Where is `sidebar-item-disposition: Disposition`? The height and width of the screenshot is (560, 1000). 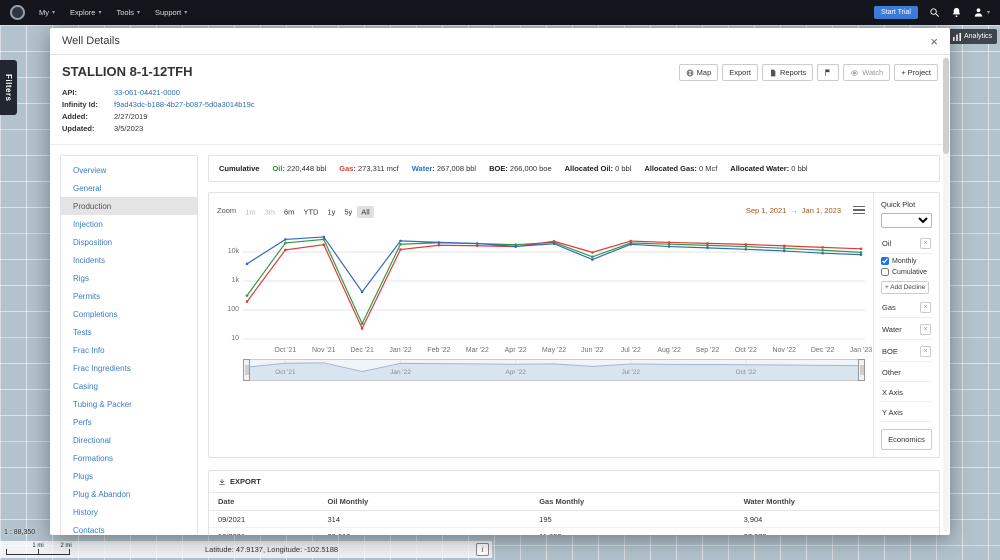
sidebar-item-disposition: Disposition is located at coordinates (129, 242).